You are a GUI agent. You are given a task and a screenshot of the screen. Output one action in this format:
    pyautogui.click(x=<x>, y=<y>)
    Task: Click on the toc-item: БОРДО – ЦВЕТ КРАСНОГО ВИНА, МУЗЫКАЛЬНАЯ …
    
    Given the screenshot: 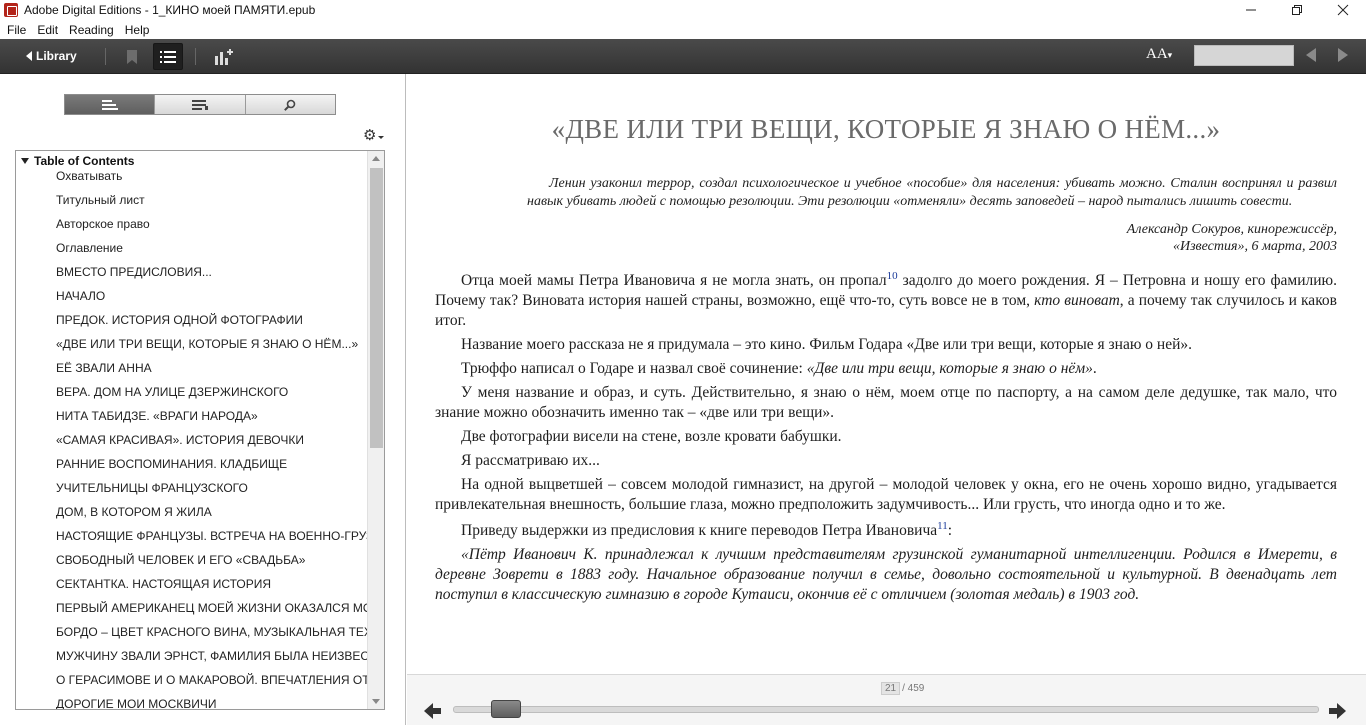 What is the action you would take?
    pyautogui.click(x=192, y=635)
    